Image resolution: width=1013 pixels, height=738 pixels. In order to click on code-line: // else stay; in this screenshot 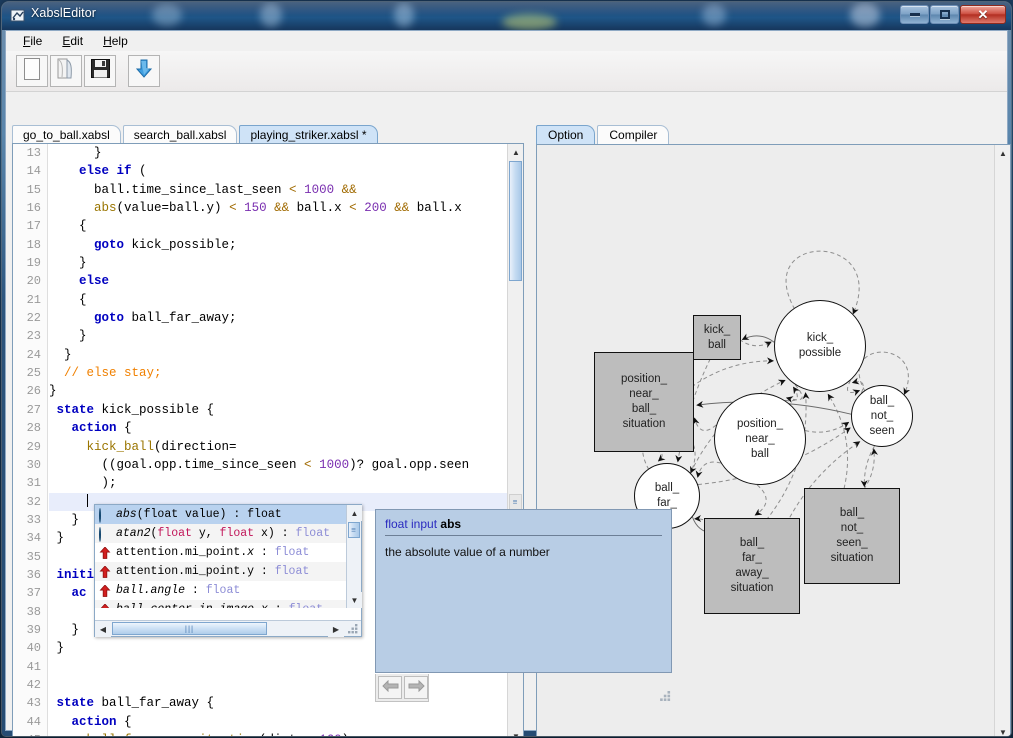, I will do `click(278, 373)`.